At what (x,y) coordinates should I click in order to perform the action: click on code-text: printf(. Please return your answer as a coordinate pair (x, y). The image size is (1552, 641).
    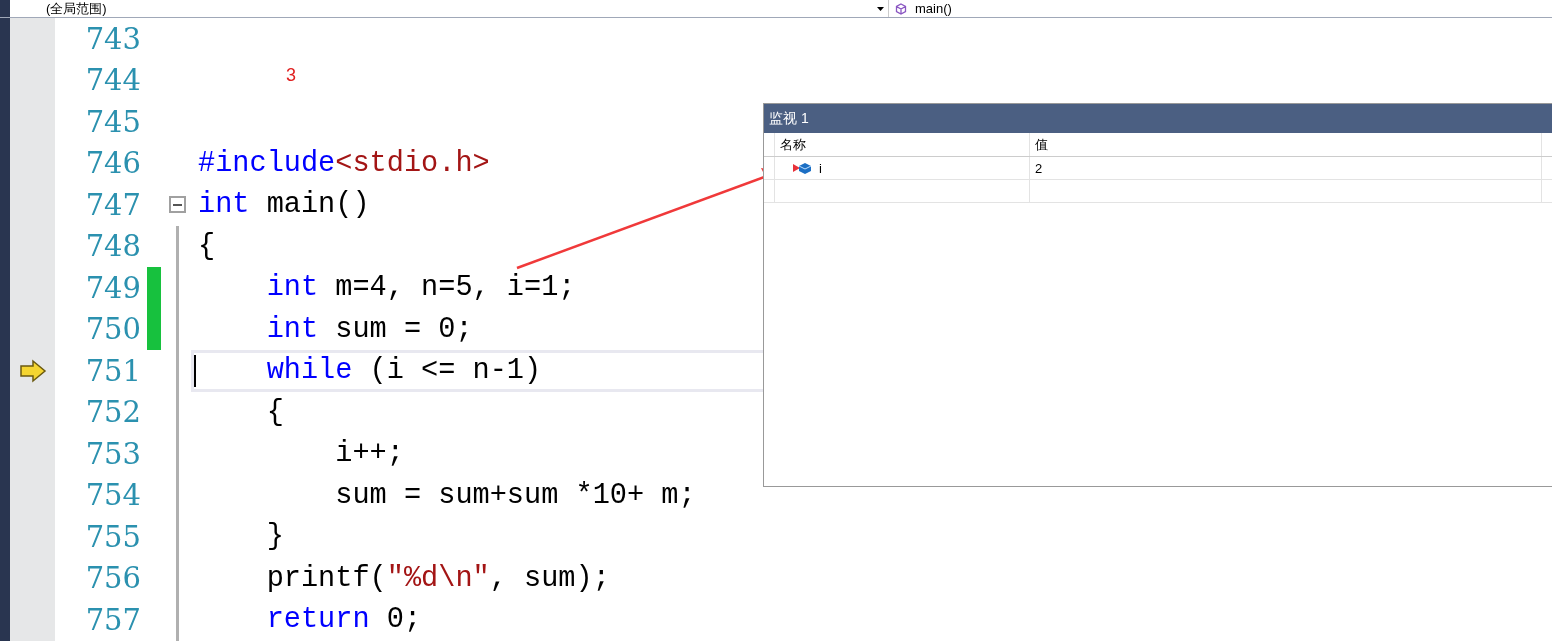
    Looking at the image, I should click on (326, 578).